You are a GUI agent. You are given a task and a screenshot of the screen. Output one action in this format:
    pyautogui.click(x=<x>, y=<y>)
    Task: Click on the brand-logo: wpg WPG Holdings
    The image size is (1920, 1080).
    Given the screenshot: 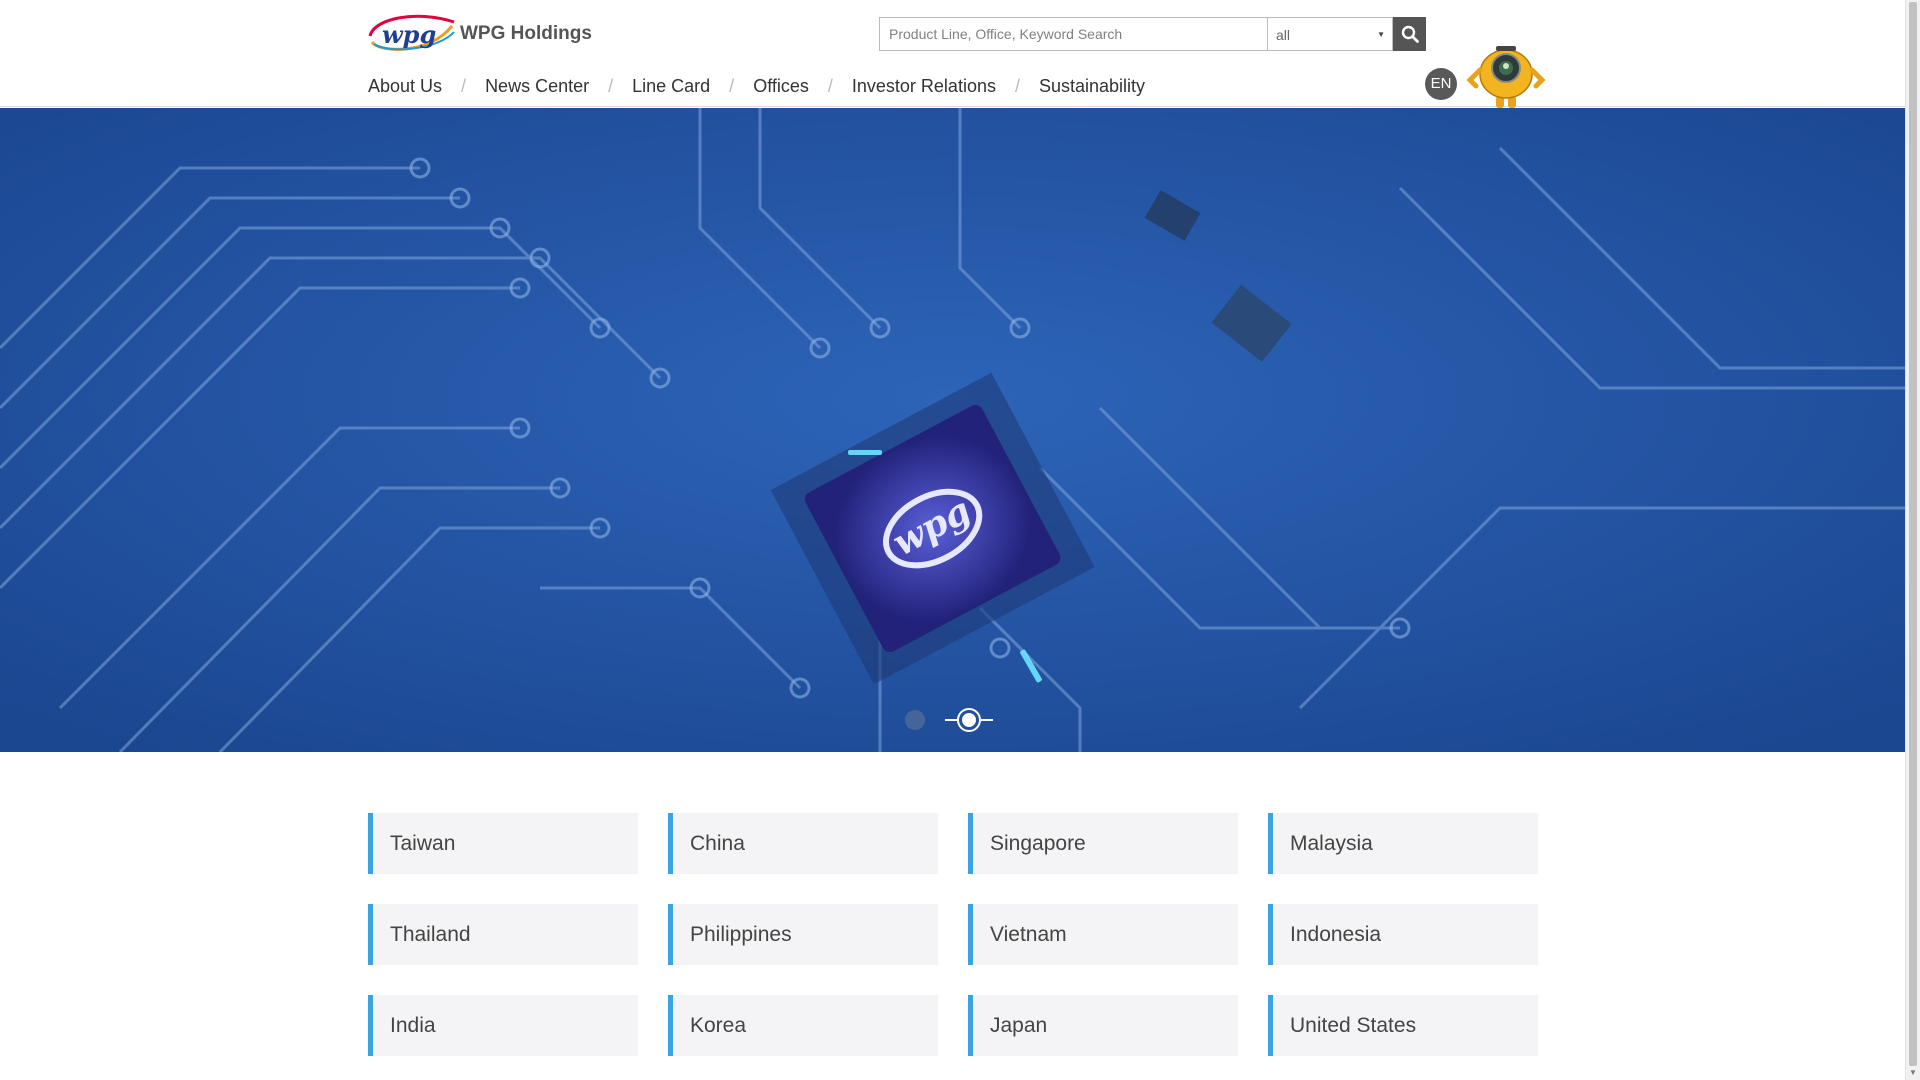 What is the action you would take?
    pyautogui.click(x=480, y=33)
    